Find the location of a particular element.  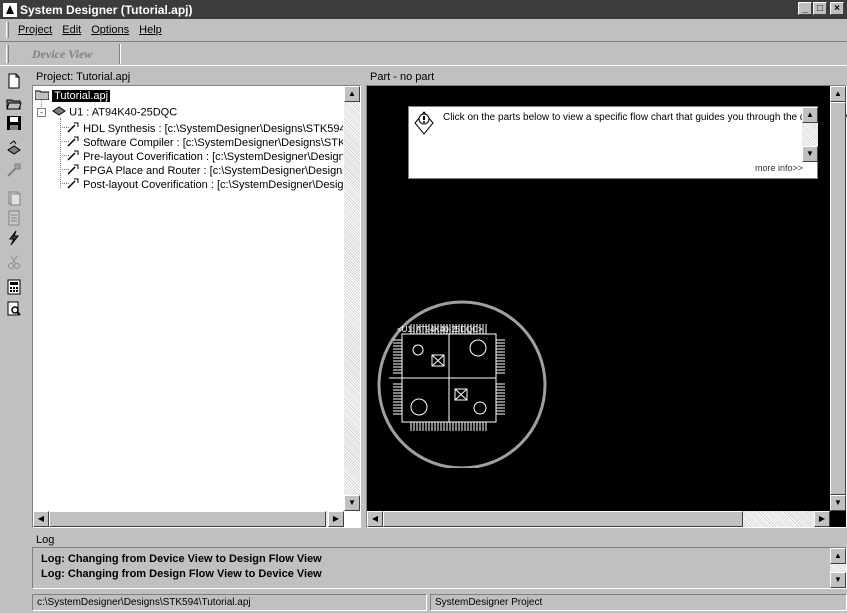

part-vscroll-thumb is located at coordinates (838, 298).